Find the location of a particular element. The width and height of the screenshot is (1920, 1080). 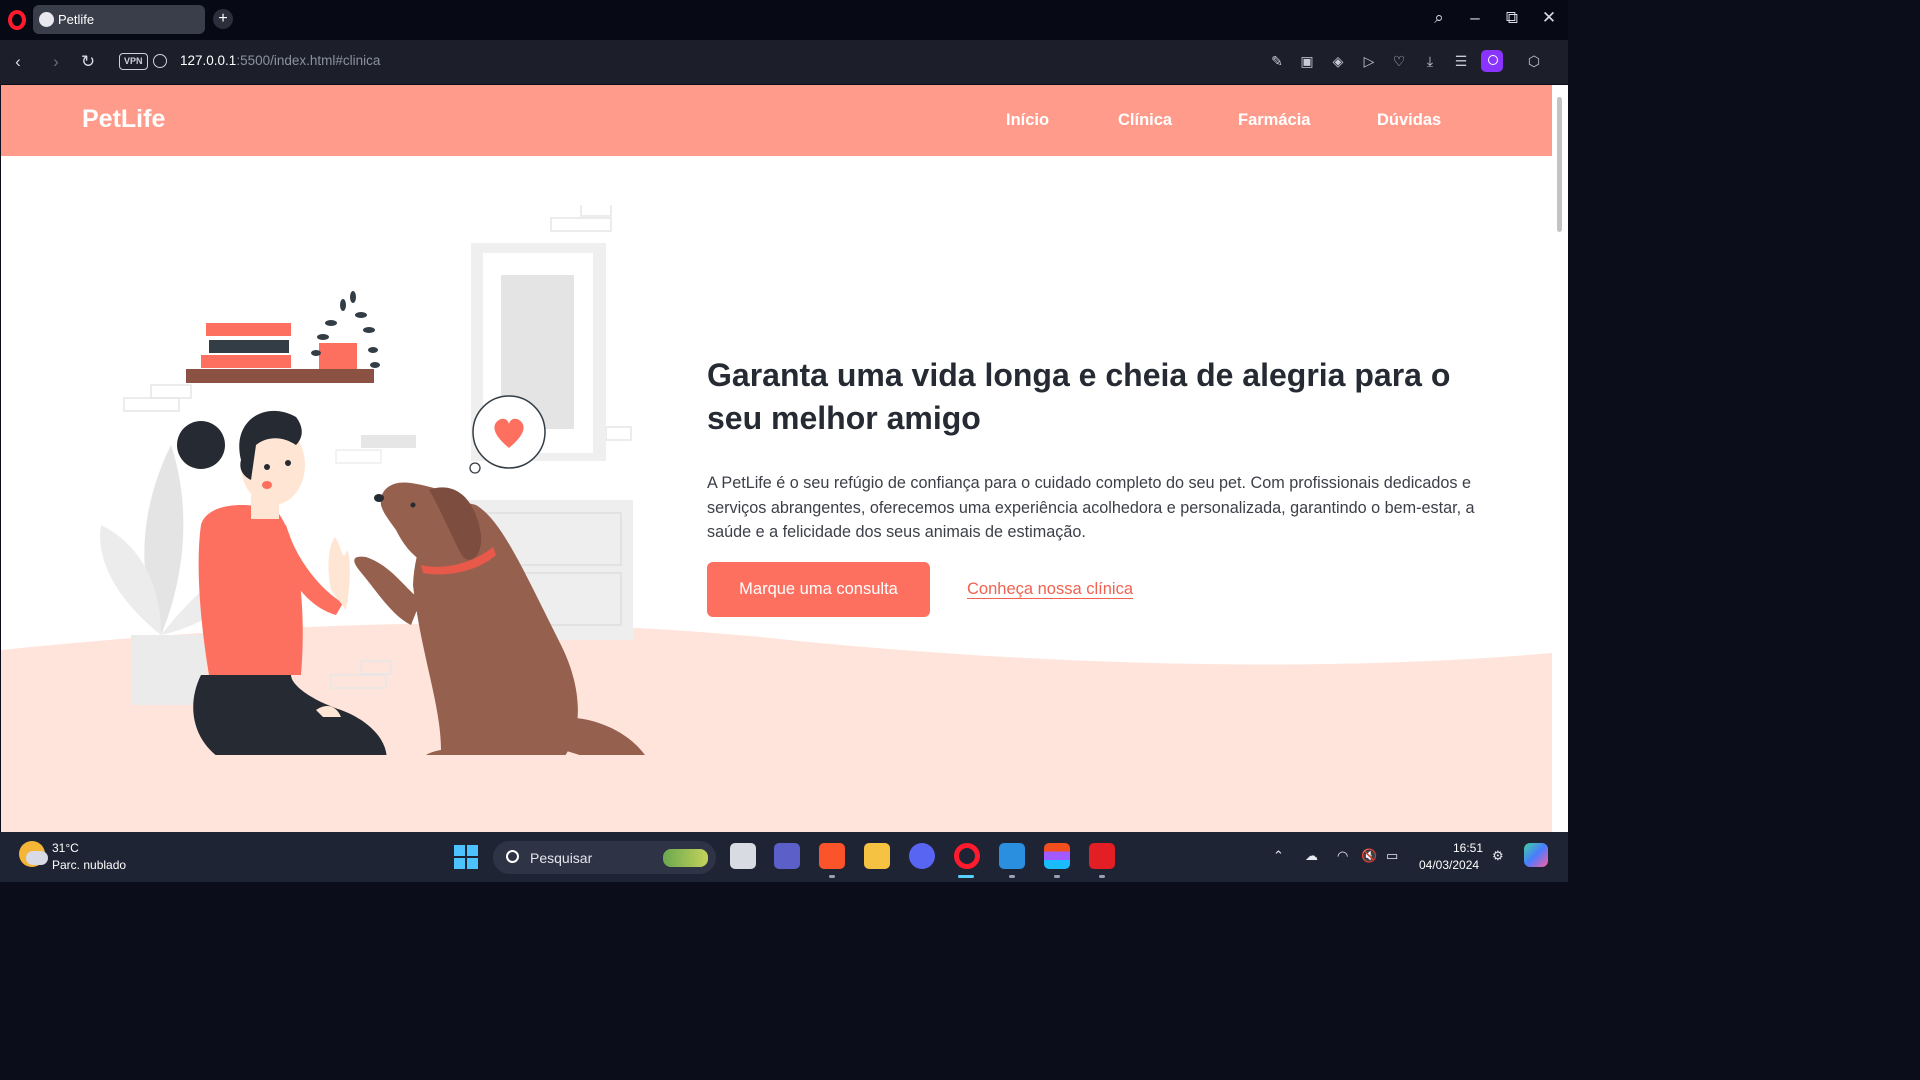

discord-icon is located at coordinates (922, 856).